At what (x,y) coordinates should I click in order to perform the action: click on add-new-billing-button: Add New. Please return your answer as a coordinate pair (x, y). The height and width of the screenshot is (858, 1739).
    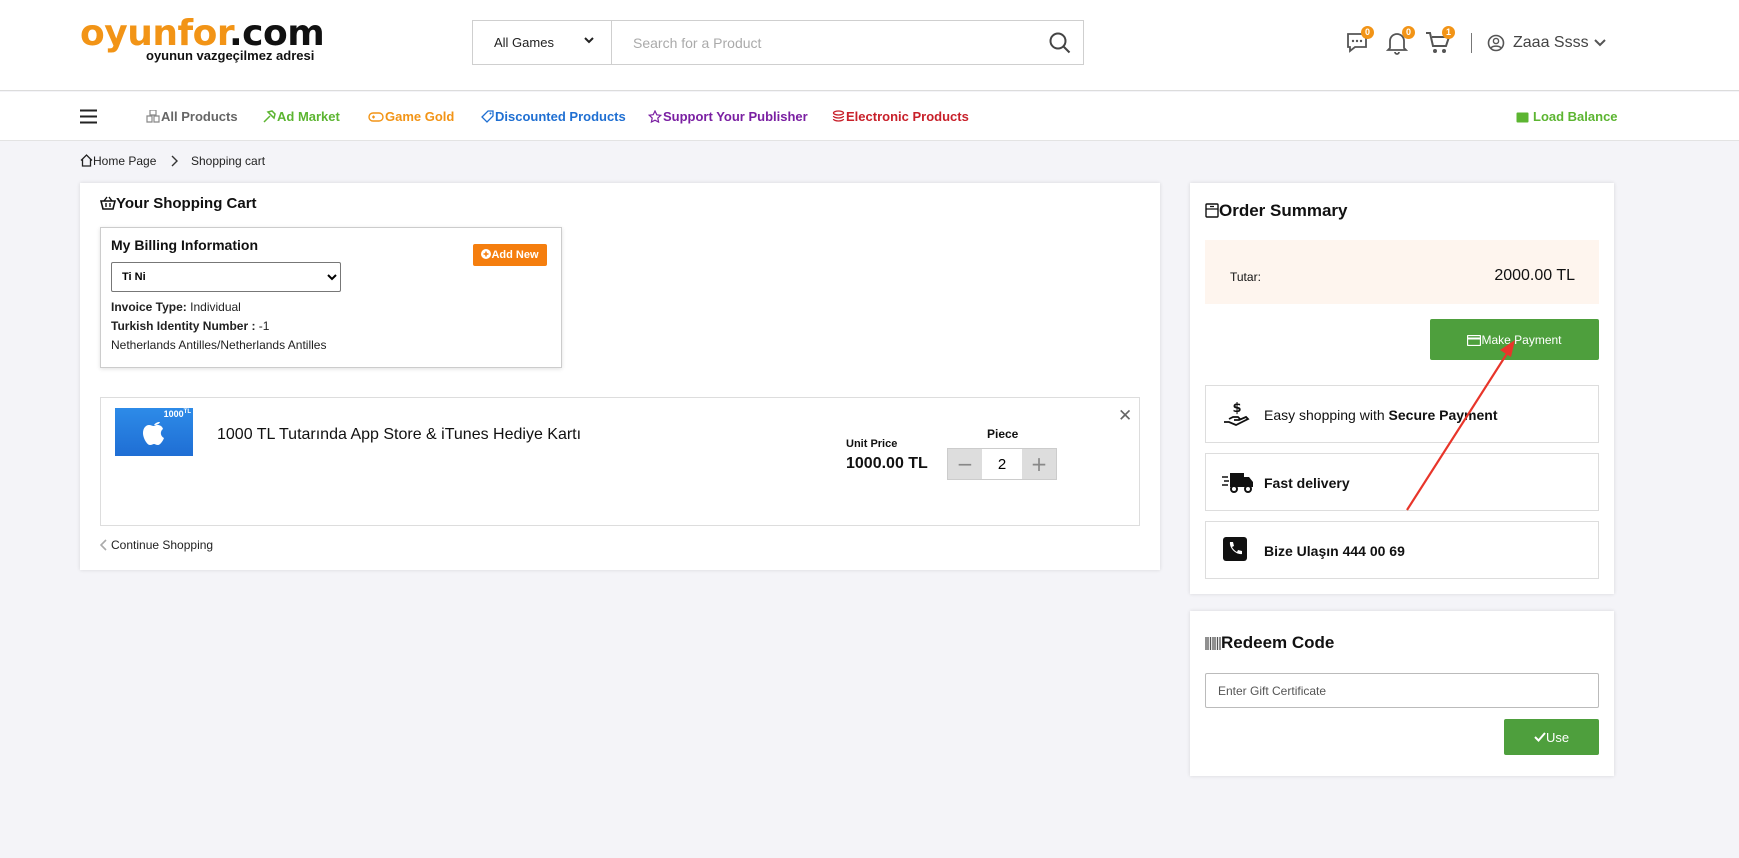
    Looking at the image, I should click on (510, 255).